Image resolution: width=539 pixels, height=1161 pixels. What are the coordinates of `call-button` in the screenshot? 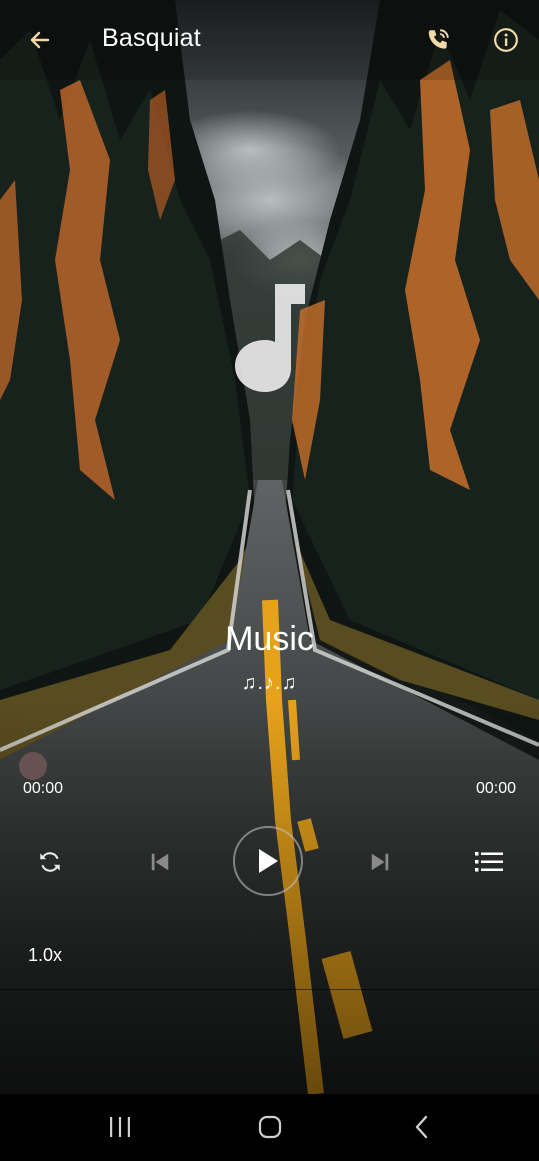 It's located at (438, 40).